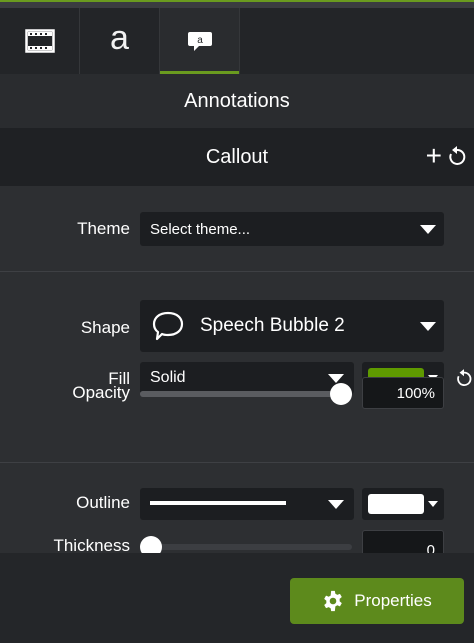 Image resolution: width=474 pixels, height=643 pixels. I want to click on gear-icon, so click(333, 601).